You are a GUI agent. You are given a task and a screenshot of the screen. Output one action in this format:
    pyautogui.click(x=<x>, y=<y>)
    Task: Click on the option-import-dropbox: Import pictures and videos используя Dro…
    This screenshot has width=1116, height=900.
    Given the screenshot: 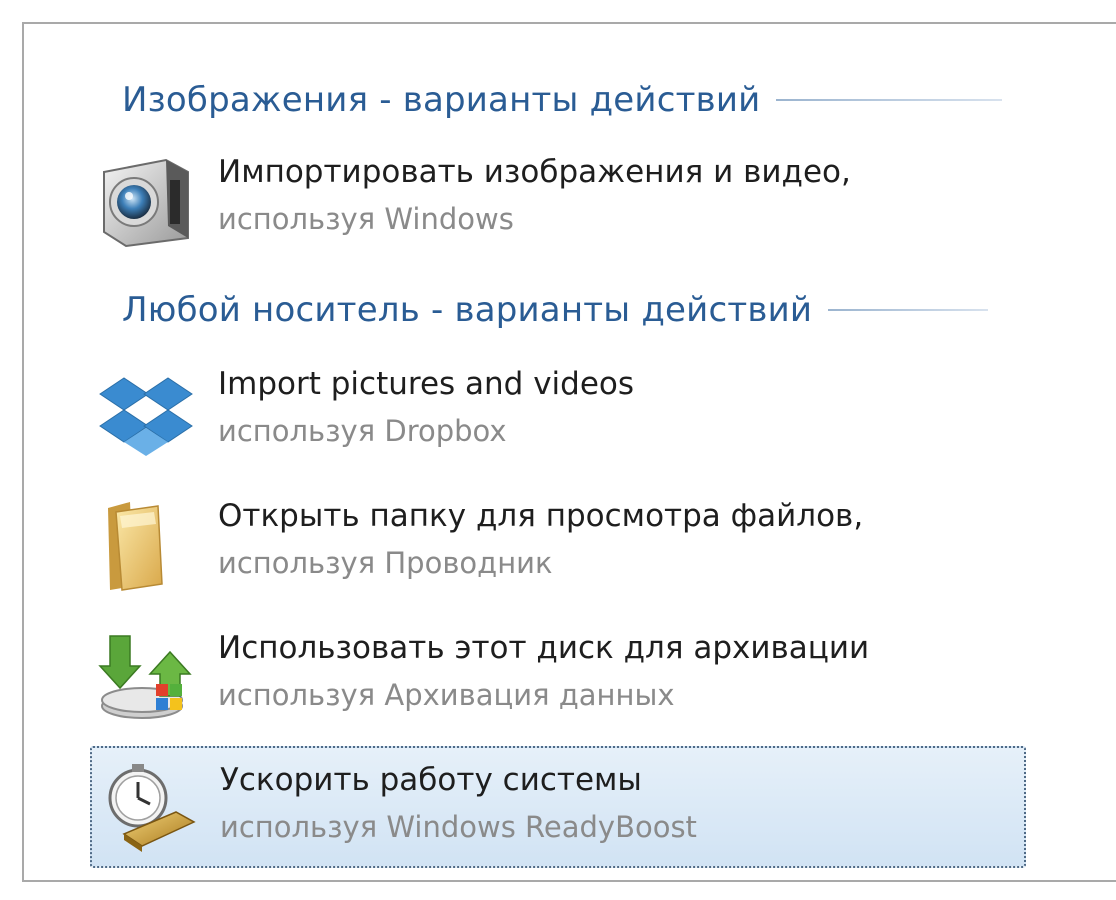 What is the action you would take?
    pyautogui.click(x=558, y=413)
    